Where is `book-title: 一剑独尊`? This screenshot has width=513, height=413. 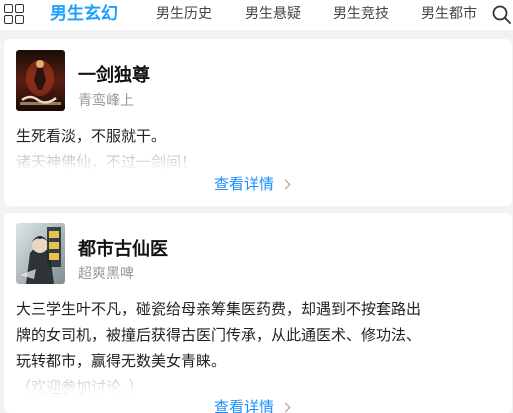
book-title: 一剑独尊 is located at coordinates (114, 74).